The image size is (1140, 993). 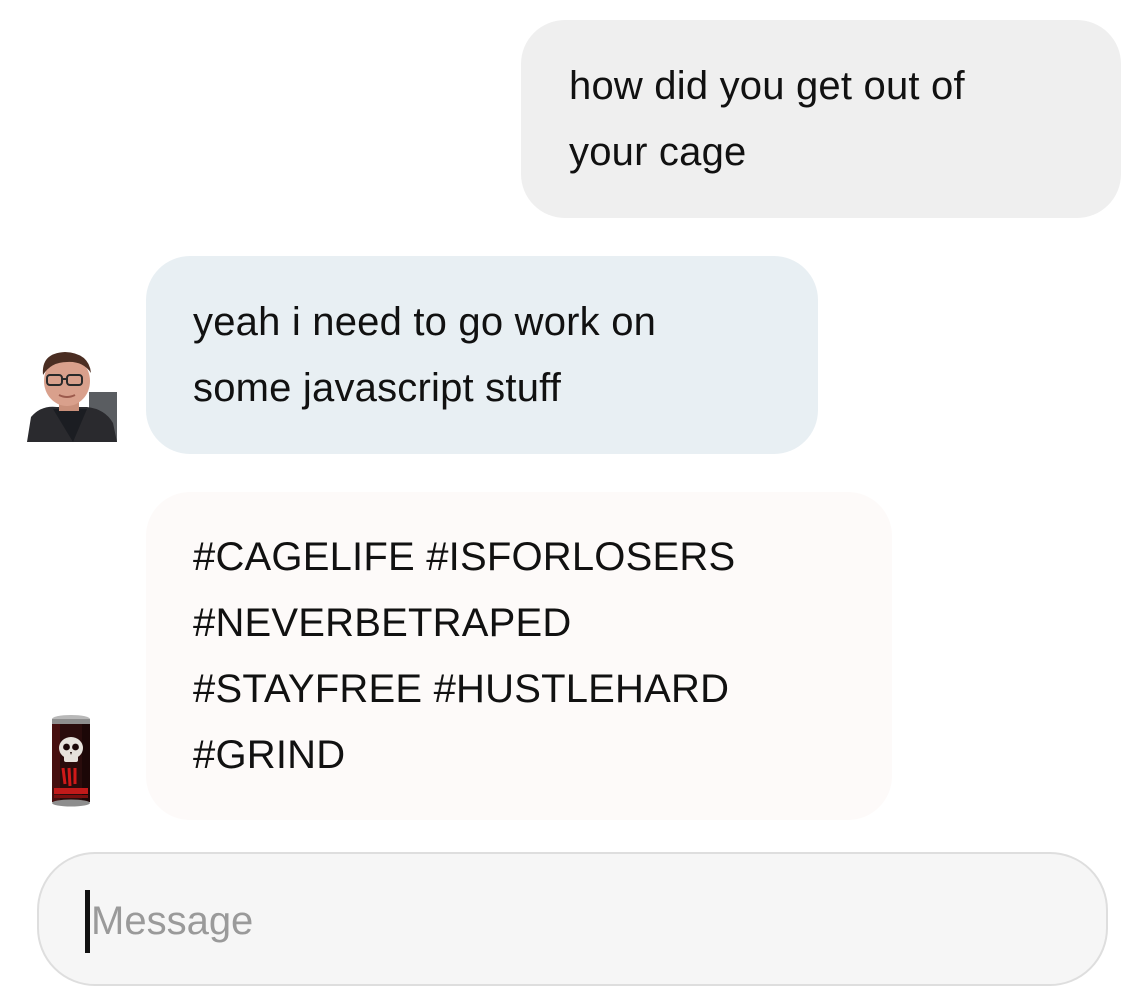 What do you see at coordinates (382, 623) in the screenshot?
I see `message-text-line: #NEVERBETRAPED` at bounding box center [382, 623].